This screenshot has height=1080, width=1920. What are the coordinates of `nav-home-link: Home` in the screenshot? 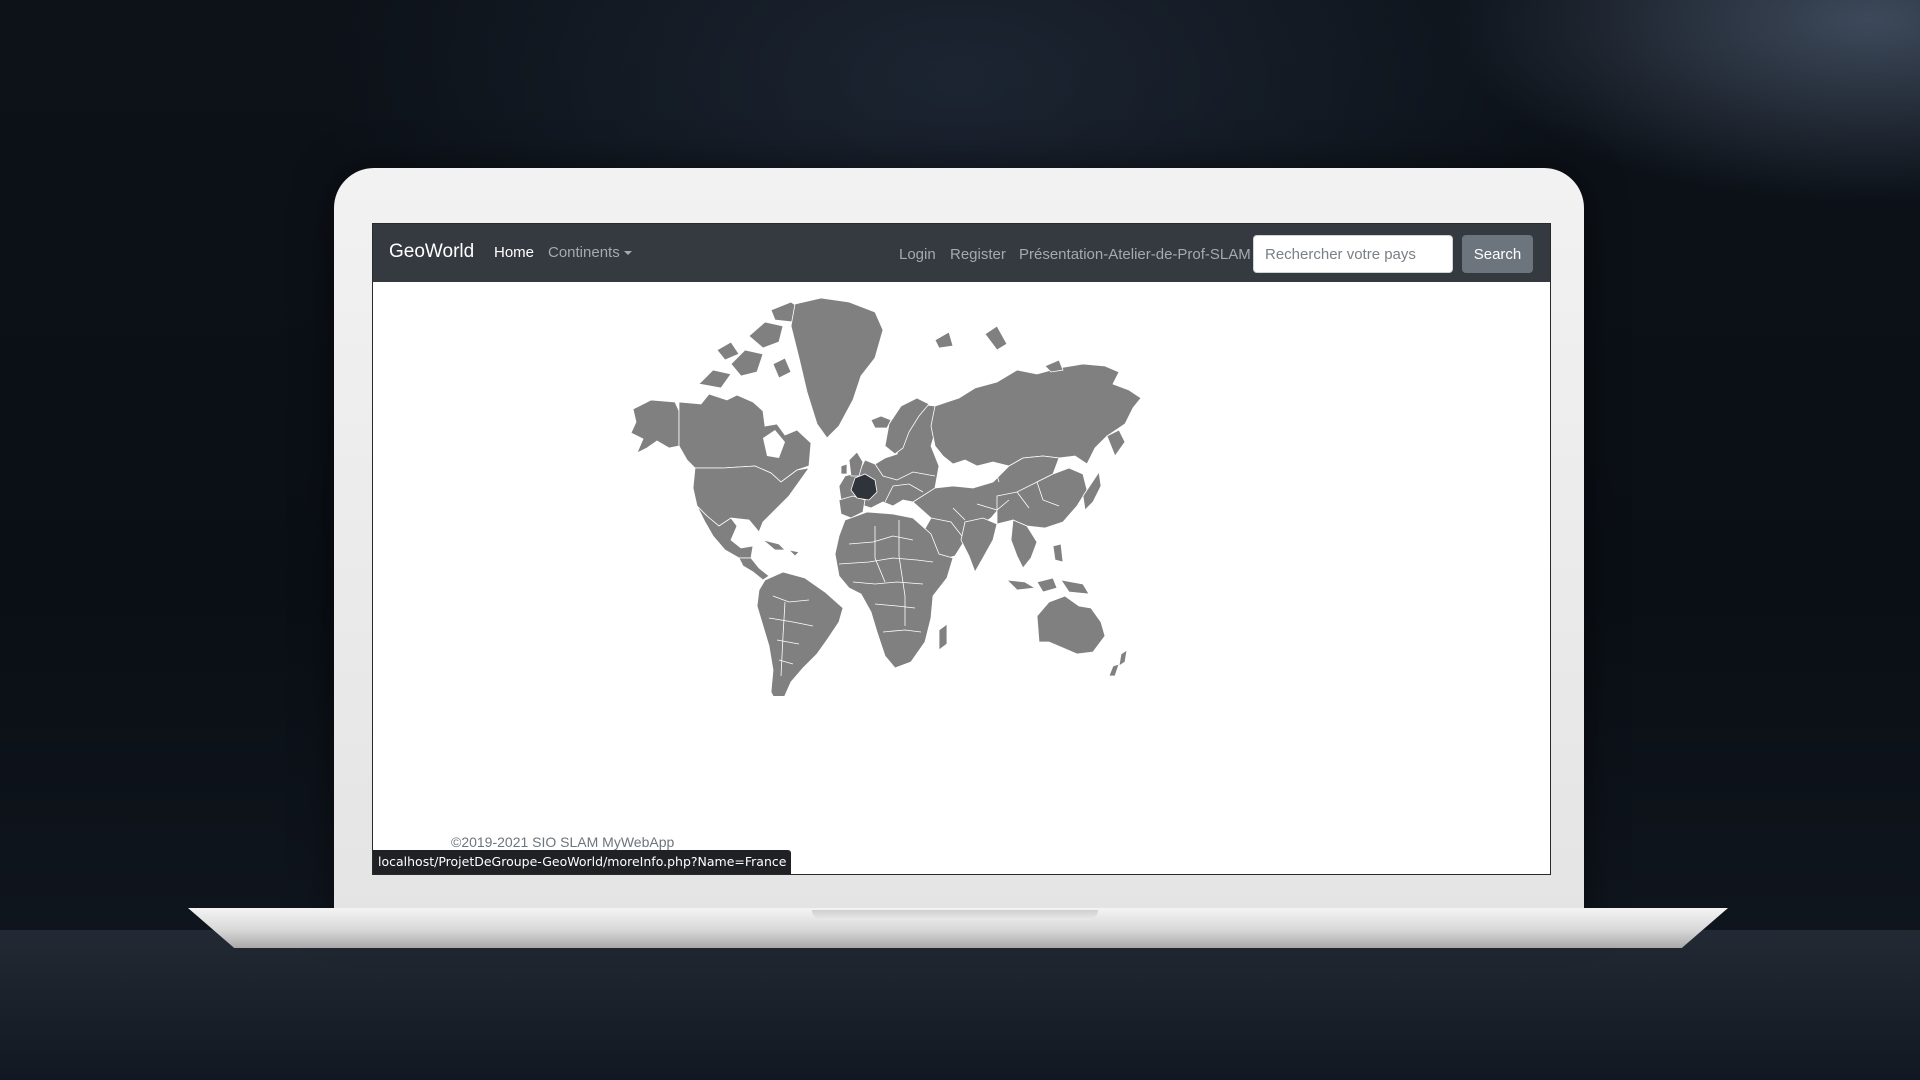 It's located at (514, 252).